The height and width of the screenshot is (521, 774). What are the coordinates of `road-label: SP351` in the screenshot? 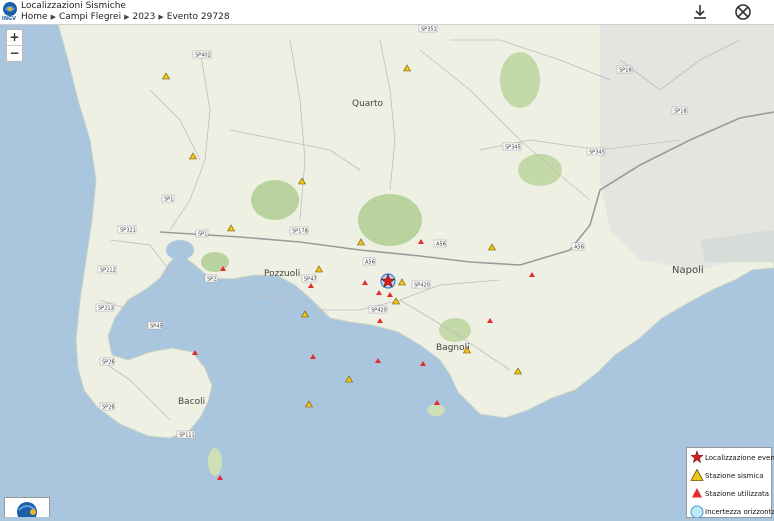 It's located at (429, 30).